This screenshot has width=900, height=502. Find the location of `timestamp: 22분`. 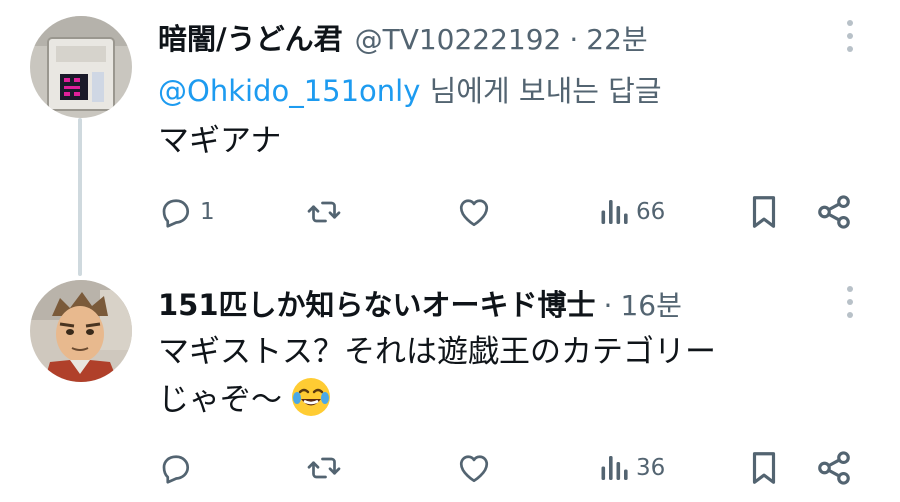

timestamp: 22분 is located at coordinates (616, 38).